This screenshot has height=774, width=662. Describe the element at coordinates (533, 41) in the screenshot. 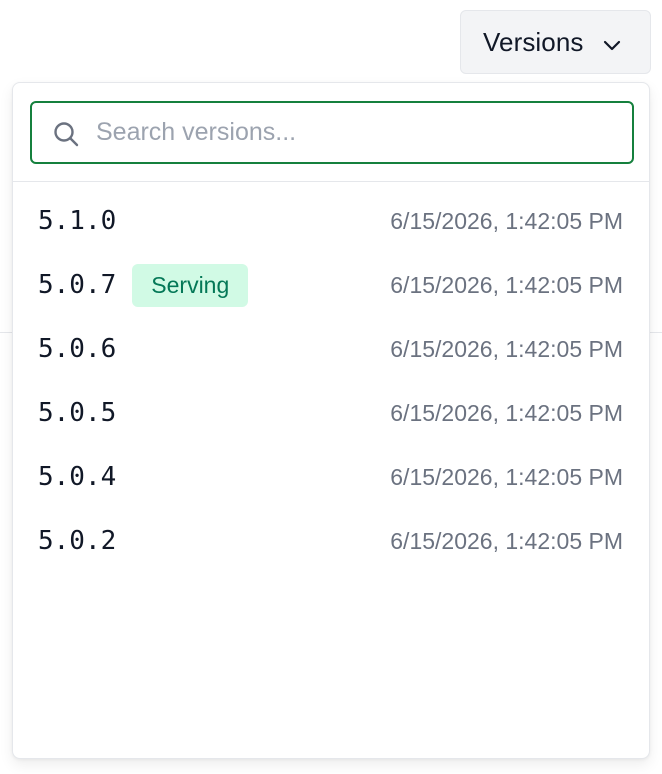

I see `versions-button-label: Versions` at that location.